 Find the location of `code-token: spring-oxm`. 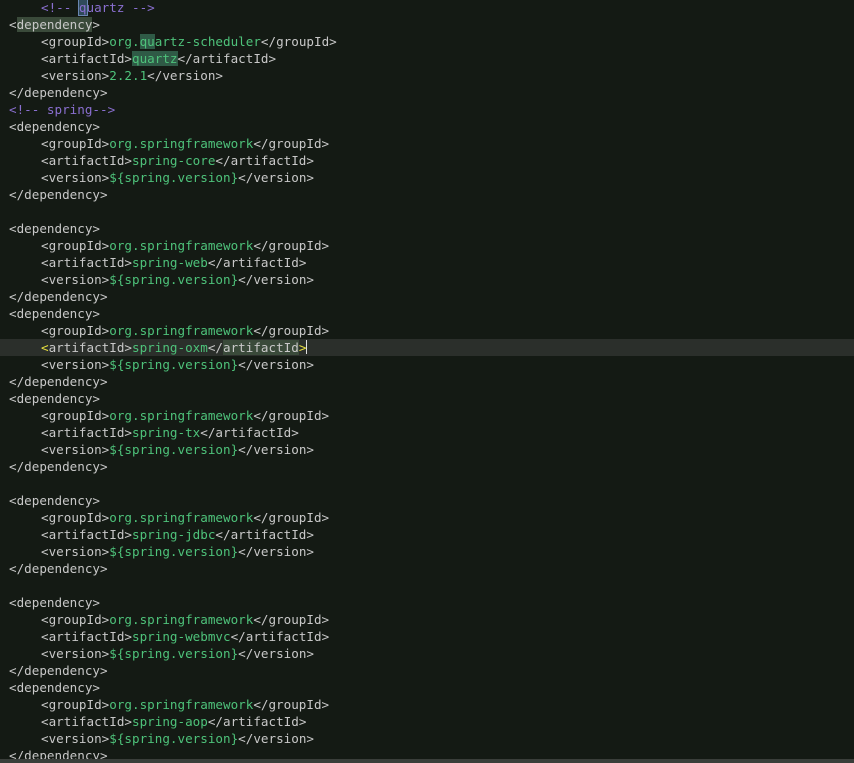

code-token: spring-oxm is located at coordinates (170, 347).